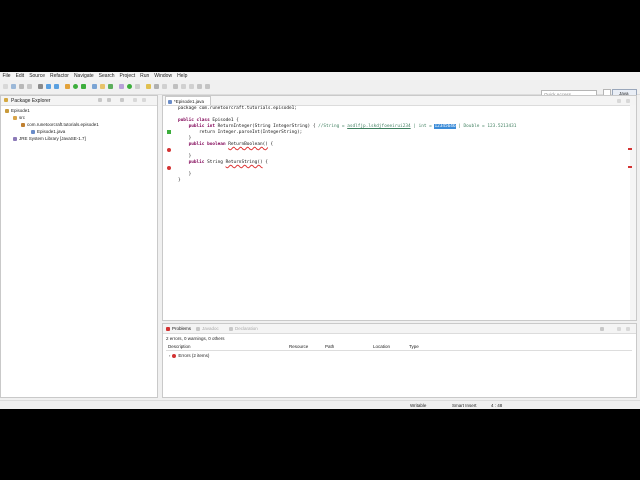  Describe the element at coordinates (183, 86) in the screenshot. I see `back-icon` at that location.